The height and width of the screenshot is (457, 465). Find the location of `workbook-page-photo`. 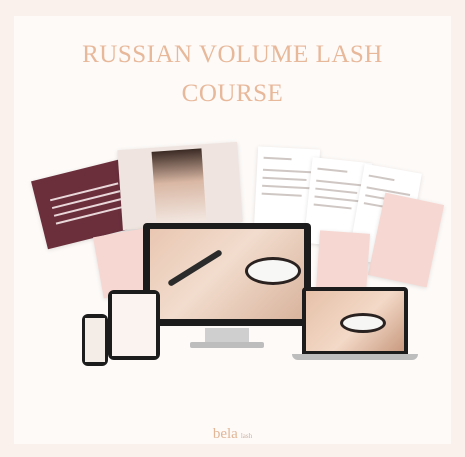

workbook-page-photo is located at coordinates (180, 186).